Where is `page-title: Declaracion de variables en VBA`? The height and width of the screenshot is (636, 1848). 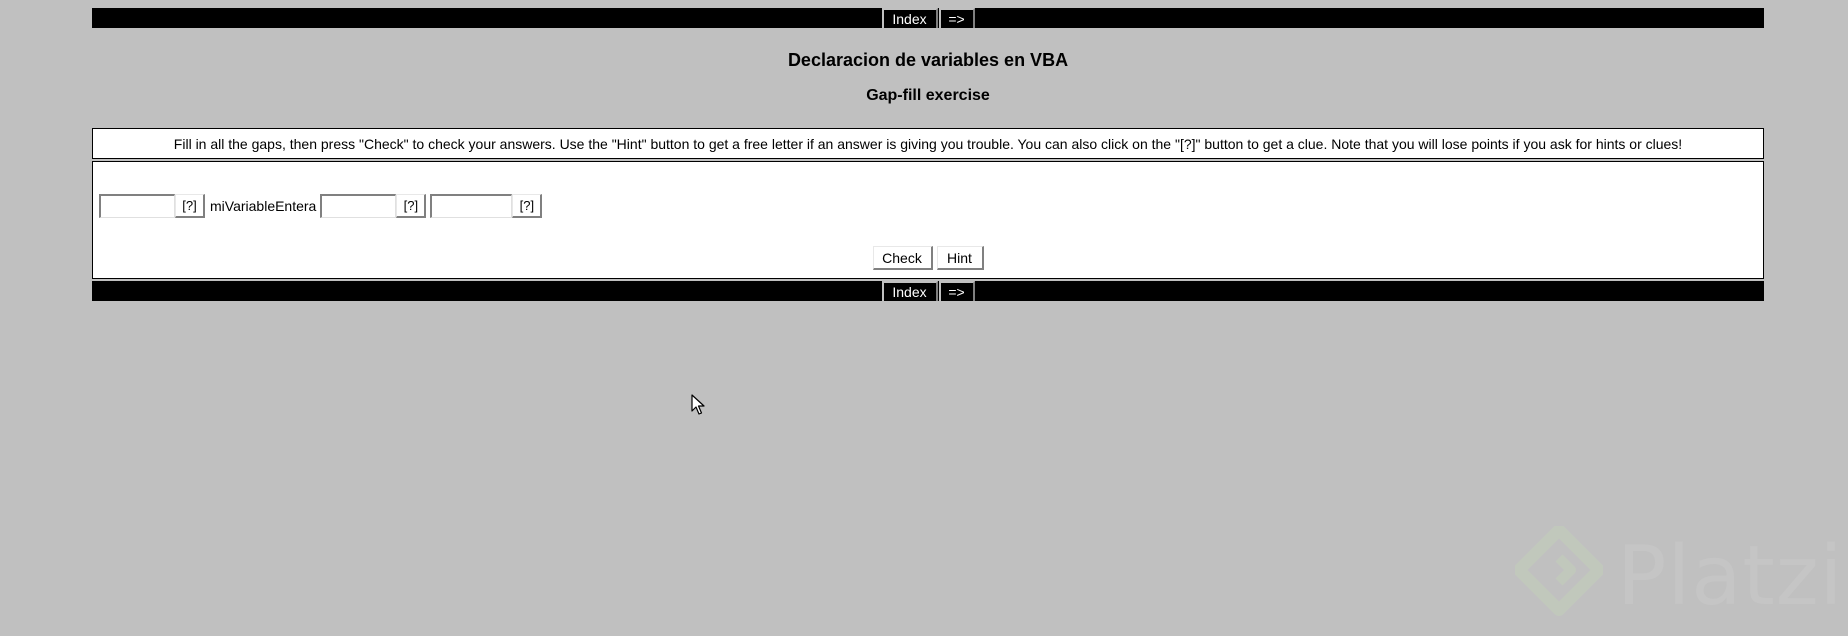 page-title: Declaracion de variables en VBA is located at coordinates (928, 60).